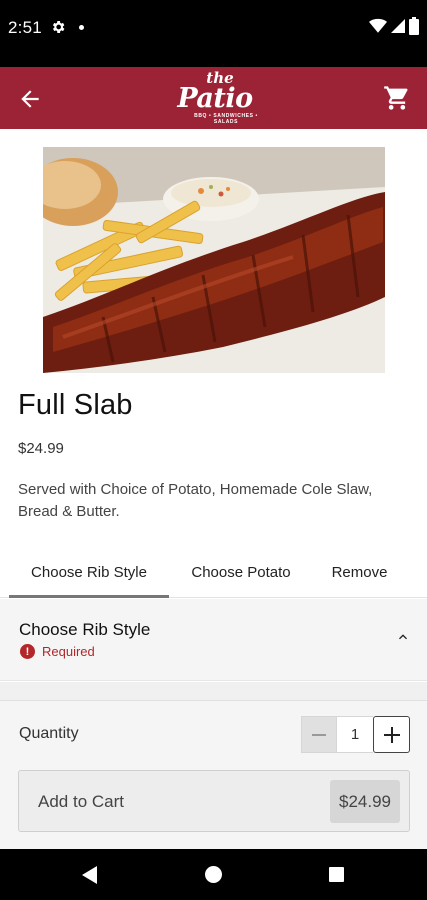 This screenshot has height=900, width=427. Describe the element at coordinates (378, 25) in the screenshot. I see `wifi-icon` at that location.